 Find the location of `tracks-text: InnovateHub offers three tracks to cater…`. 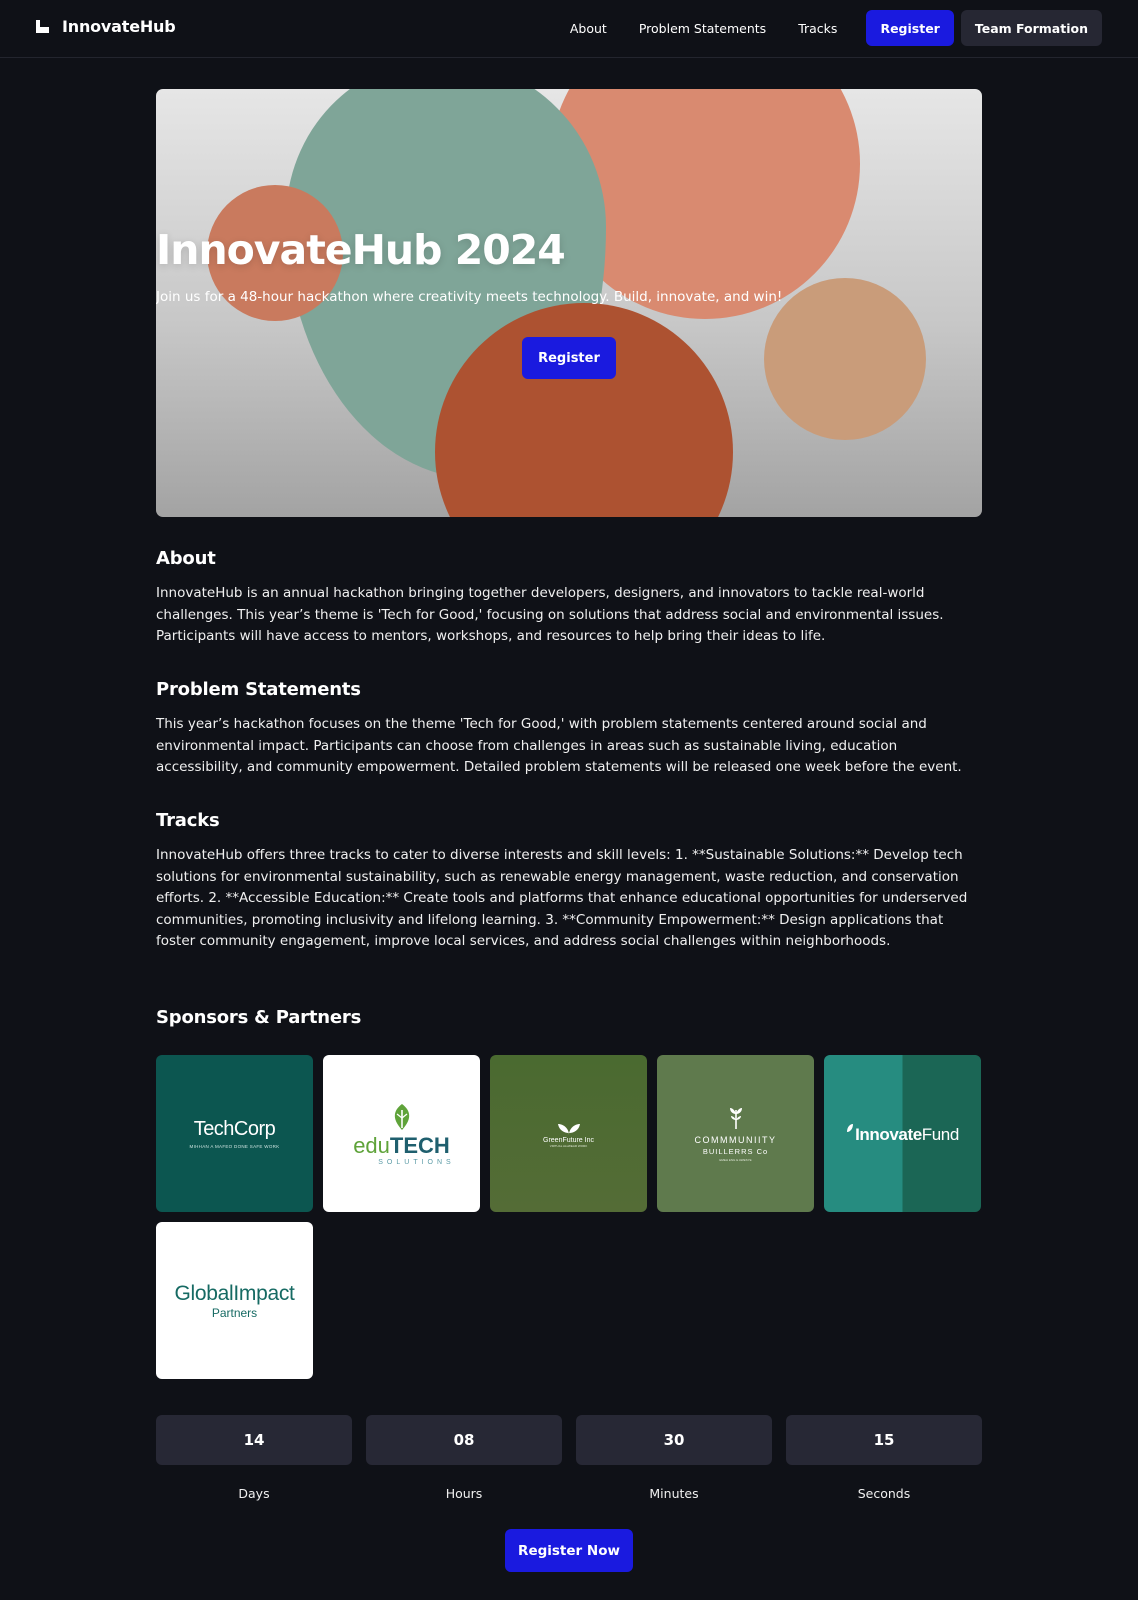

tracks-text: InnovateHub offers three tracks to cater… is located at coordinates (562, 898).